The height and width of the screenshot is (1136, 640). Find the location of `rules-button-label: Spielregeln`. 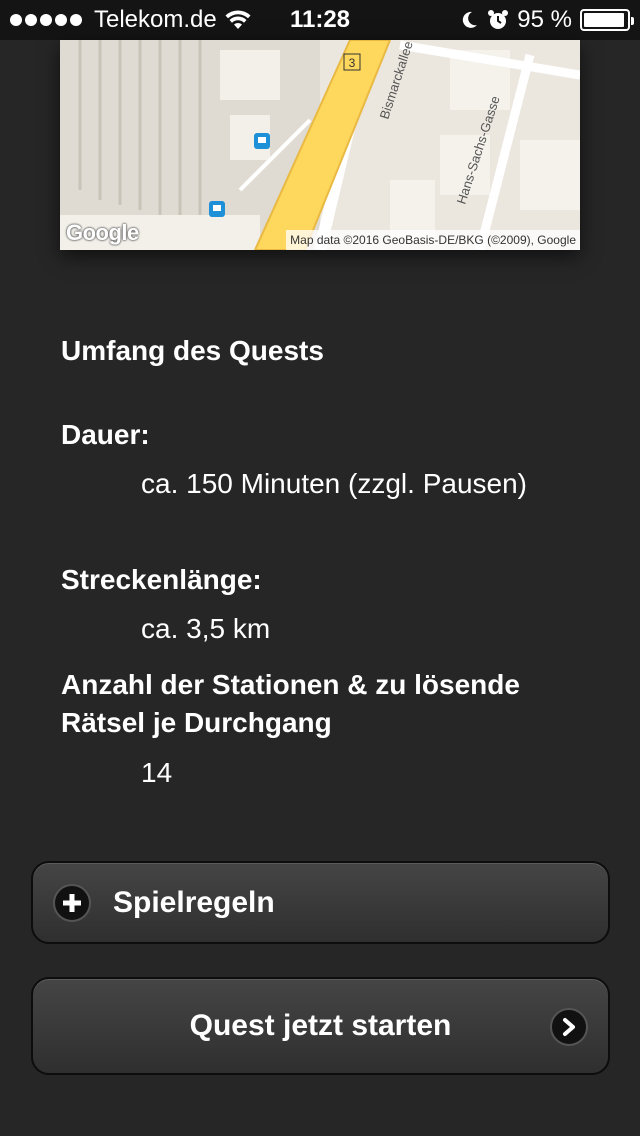

rules-button-label: Spielregeln is located at coordinates (194, 902).